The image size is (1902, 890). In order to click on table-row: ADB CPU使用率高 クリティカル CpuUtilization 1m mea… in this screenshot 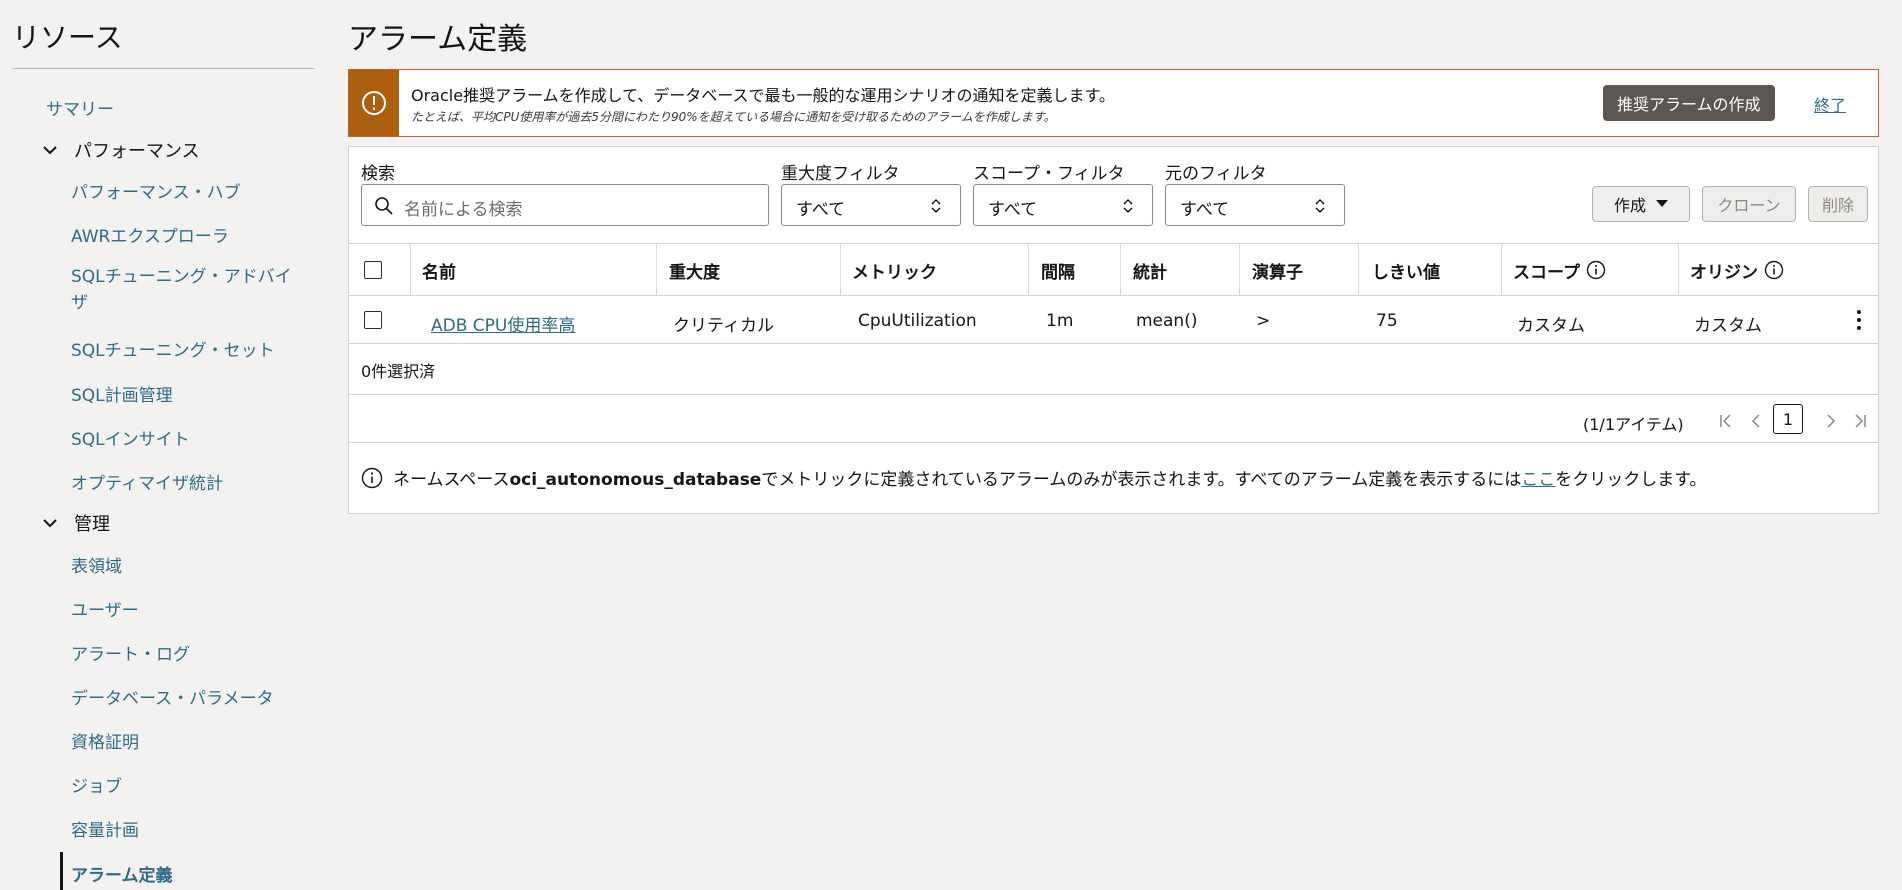, I will do `click(1113, 320)`.